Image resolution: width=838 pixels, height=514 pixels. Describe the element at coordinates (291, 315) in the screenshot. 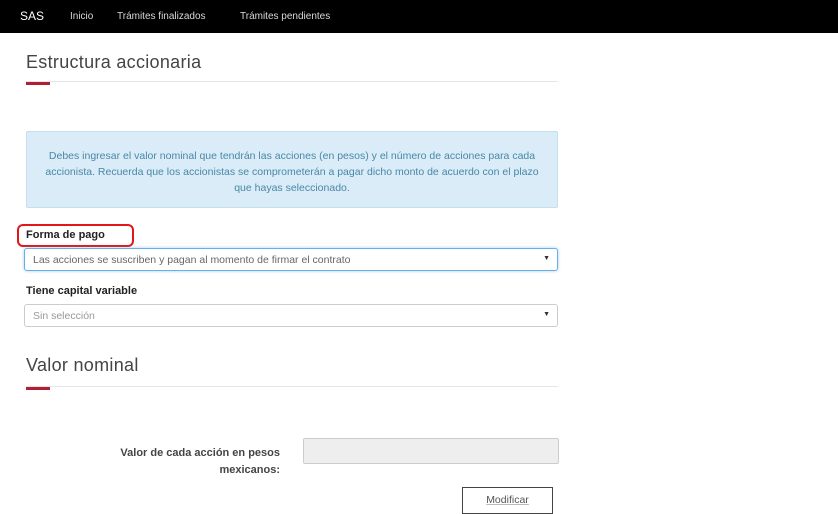

I see `capital-variable-select: Sin selección ▼` at that location.